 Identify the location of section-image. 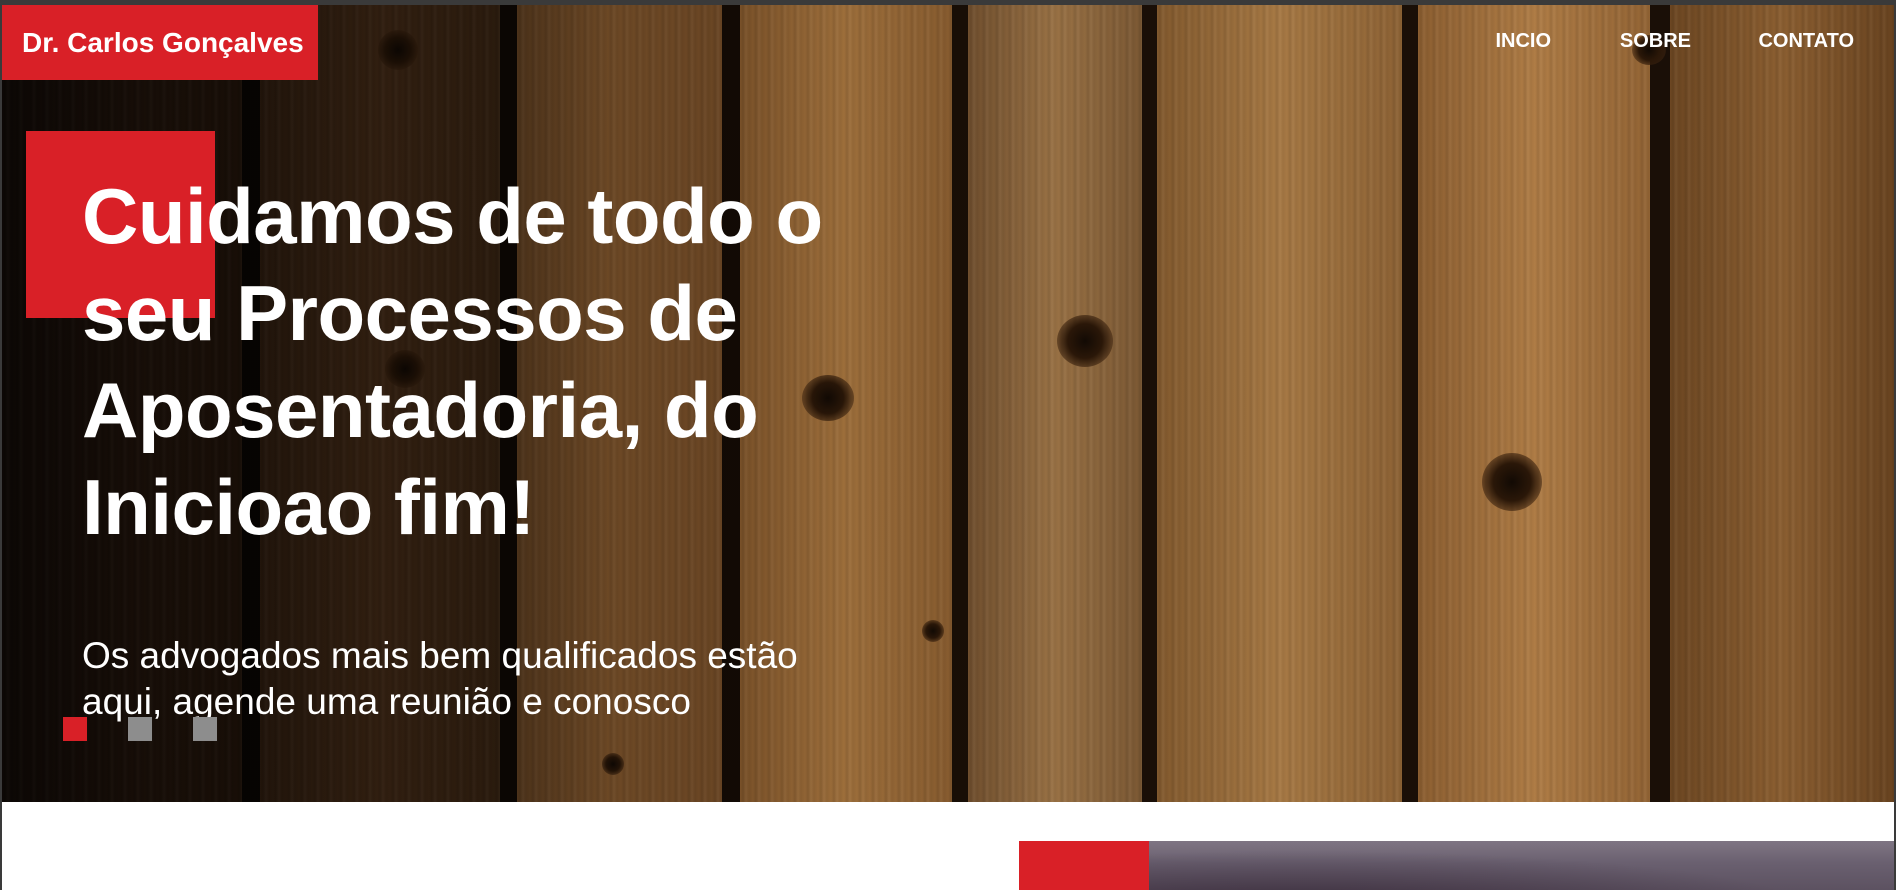
(1521, 865).